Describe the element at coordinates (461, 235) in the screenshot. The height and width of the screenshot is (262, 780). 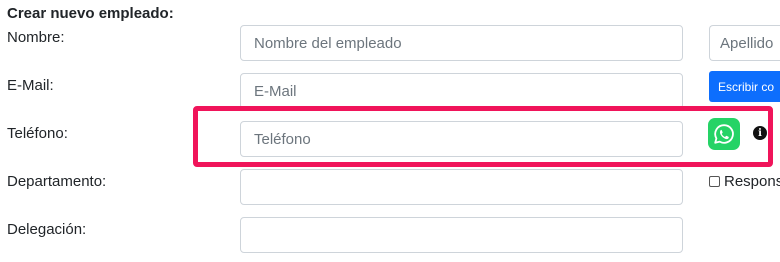
I see `delegacion-input` at that location.